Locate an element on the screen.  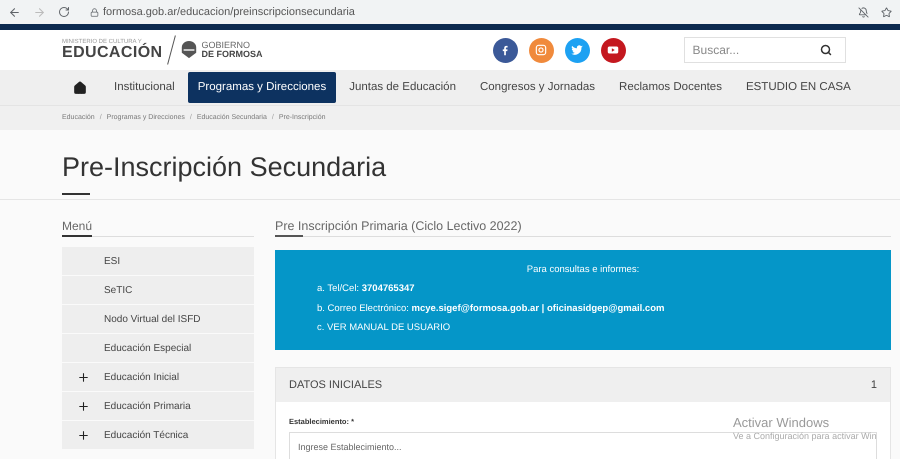
sidebar-item: Educación Técnica is located at coordinates (158, 435).